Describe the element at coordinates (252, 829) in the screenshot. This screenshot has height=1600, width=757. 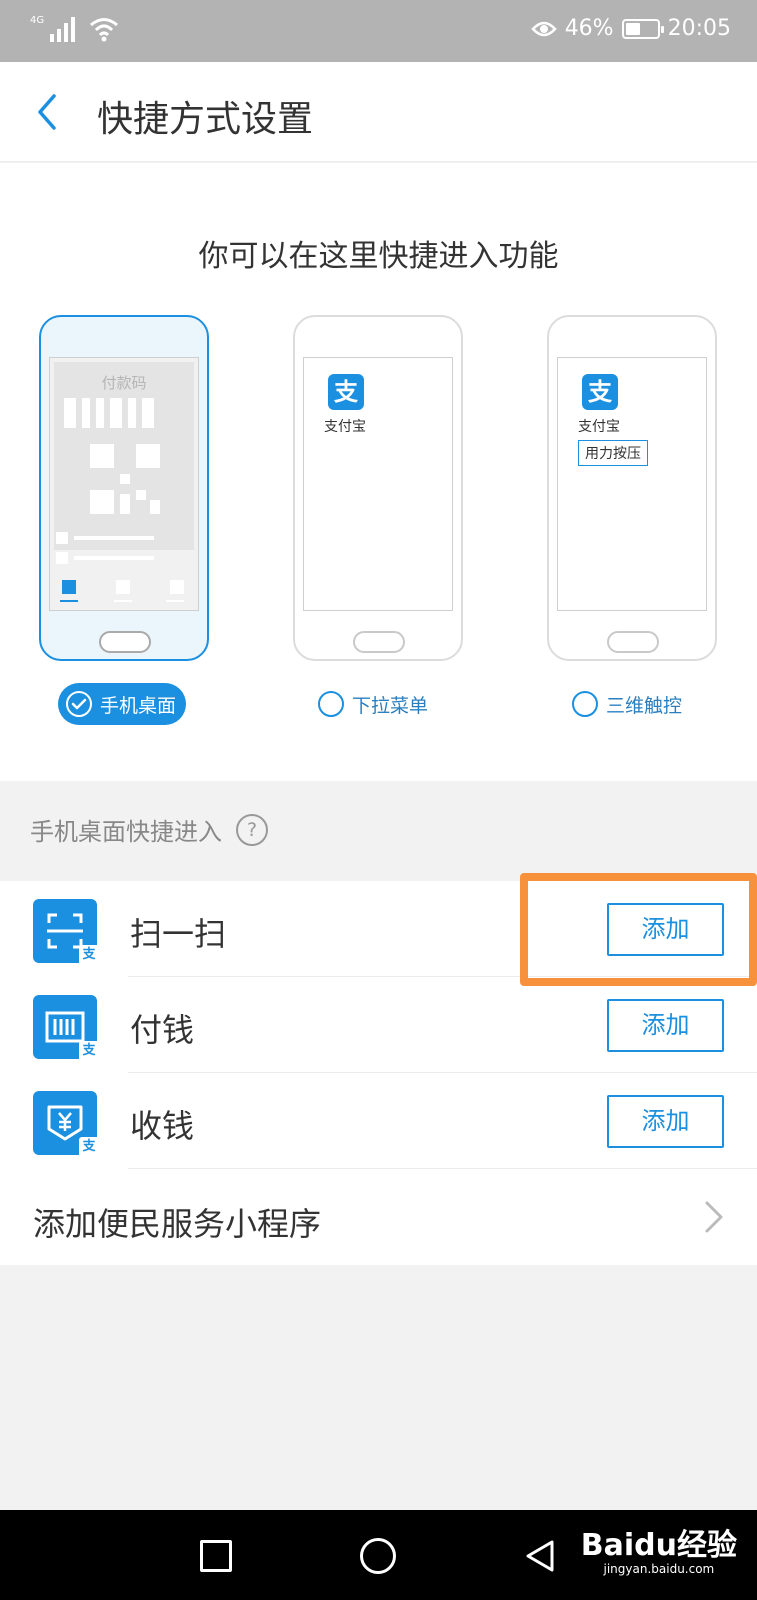
I see `help-icon: ?` at that location.